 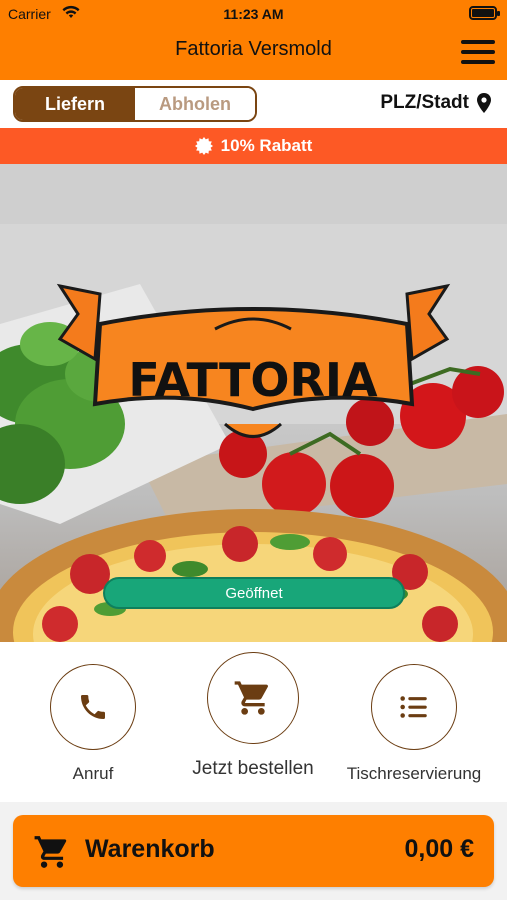 What do you see at coordinates (424, 102) in the screenshot?
I see `location-label: PLZ/Stadt` at bounding box center [424, 102].